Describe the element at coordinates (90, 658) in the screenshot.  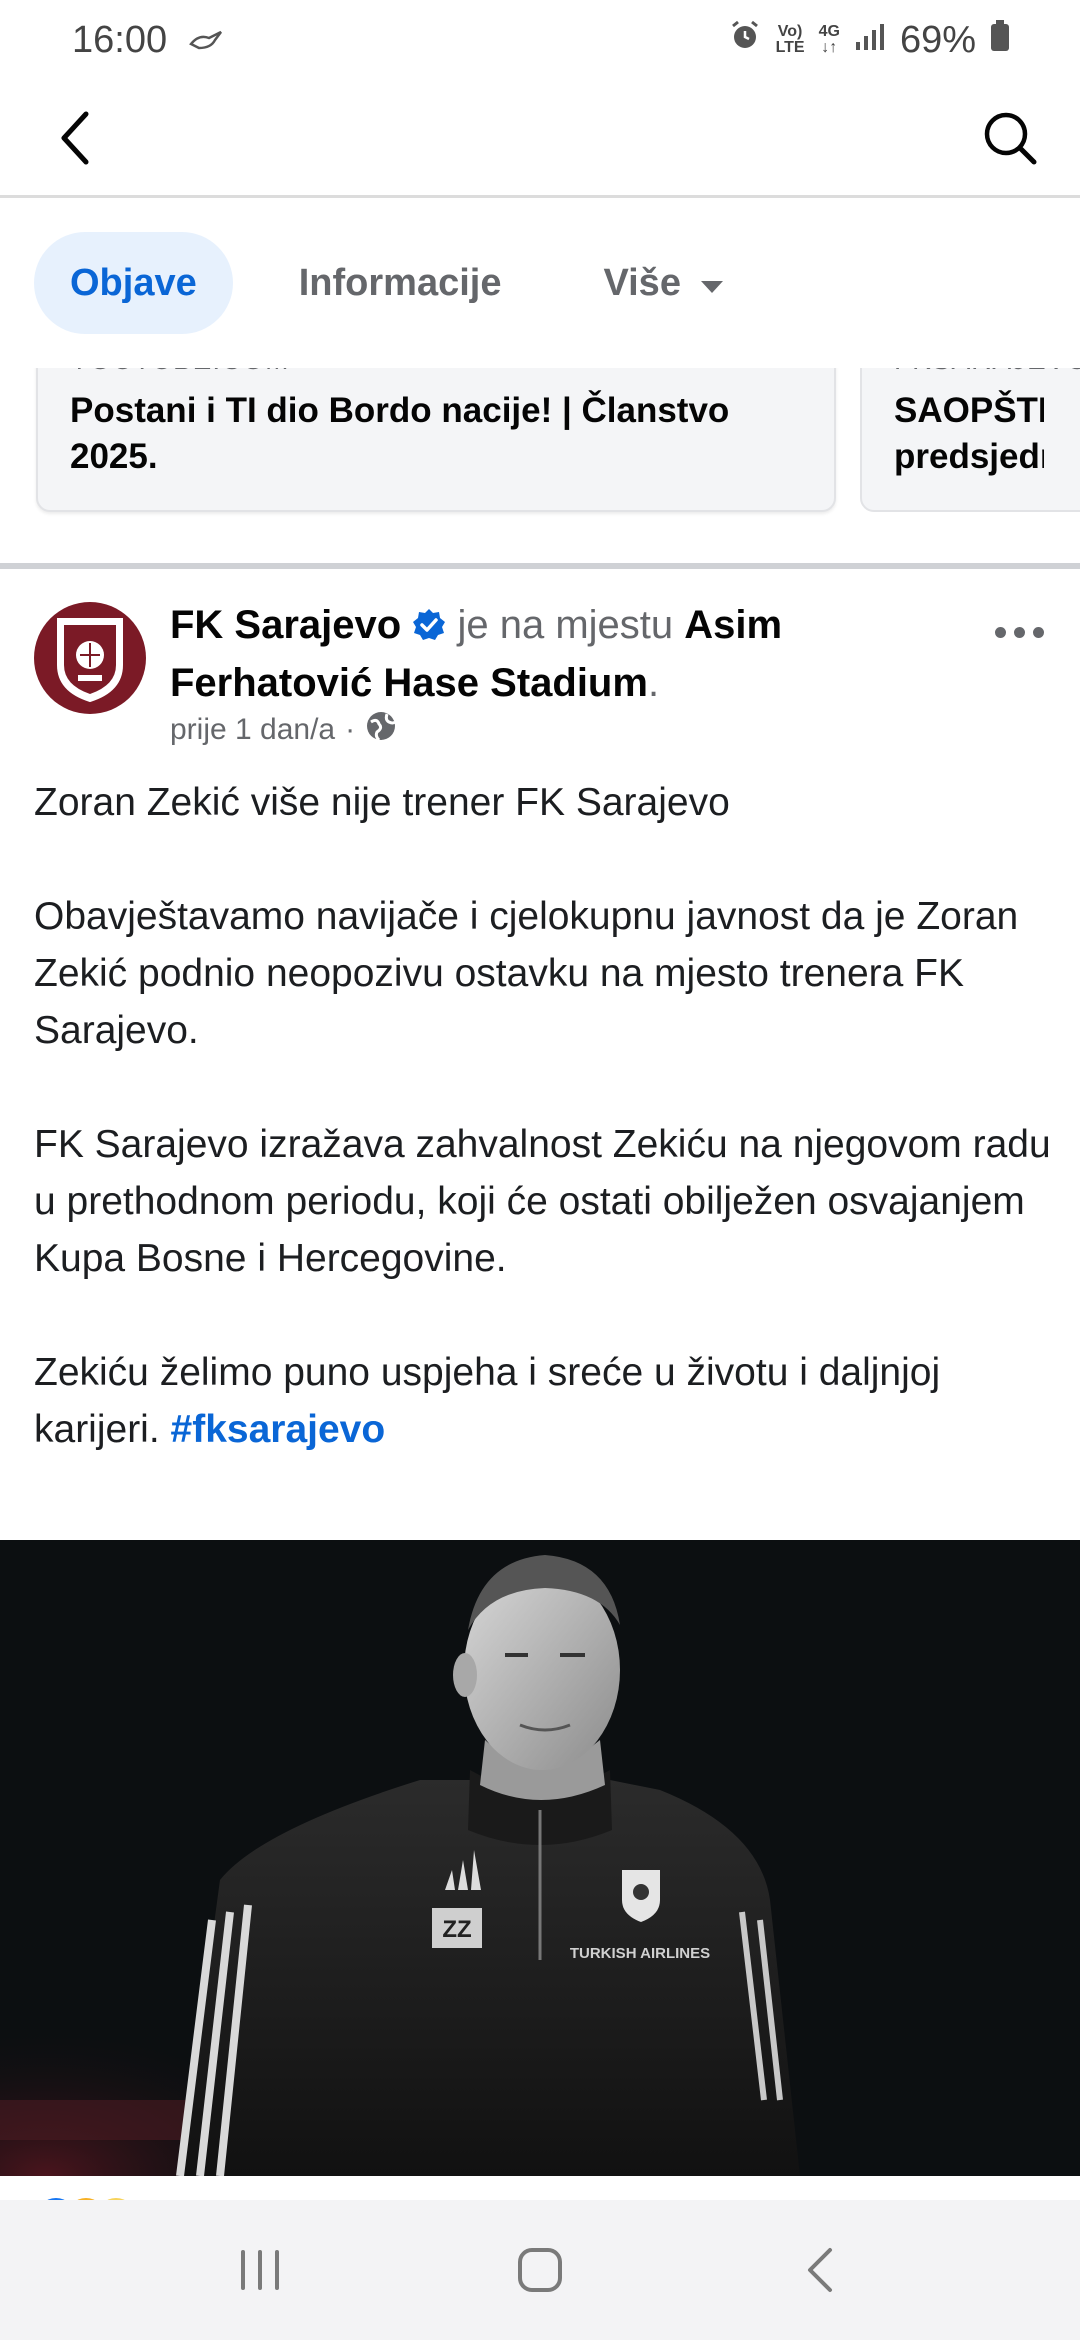
I see `page-avatar` at that location.